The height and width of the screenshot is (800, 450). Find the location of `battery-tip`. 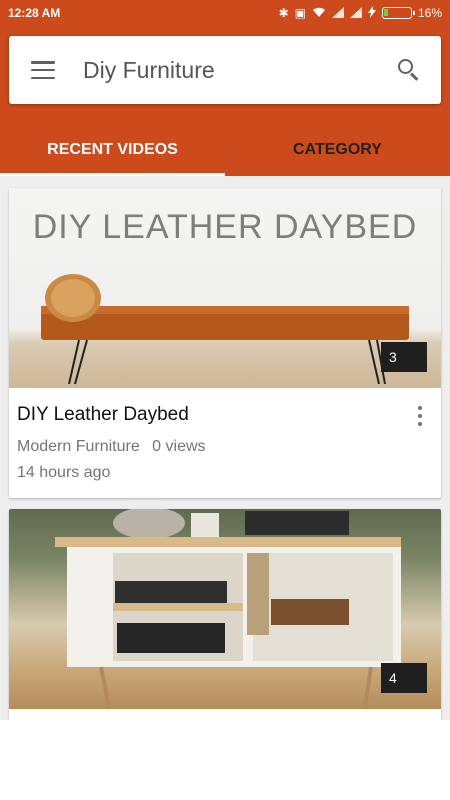

battery-tip is located at coordinates (413, 13).